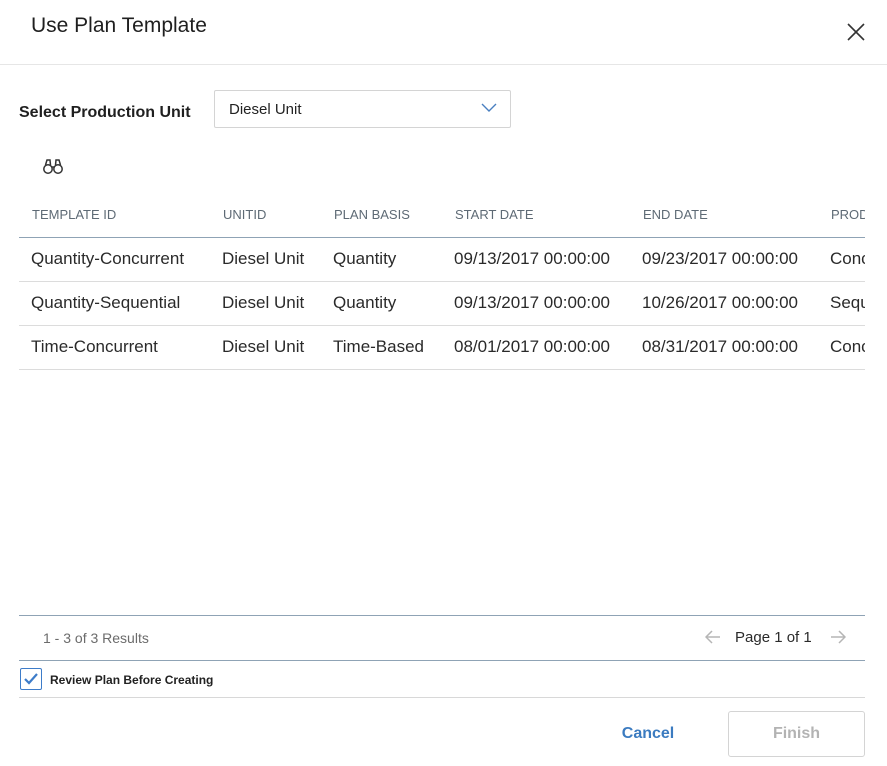 The height and width of the screenshot is (766, 887). Describe the element at coordinates (773, 637) in the screenshot. I see `page-info: Page 1 of 1` at that location.